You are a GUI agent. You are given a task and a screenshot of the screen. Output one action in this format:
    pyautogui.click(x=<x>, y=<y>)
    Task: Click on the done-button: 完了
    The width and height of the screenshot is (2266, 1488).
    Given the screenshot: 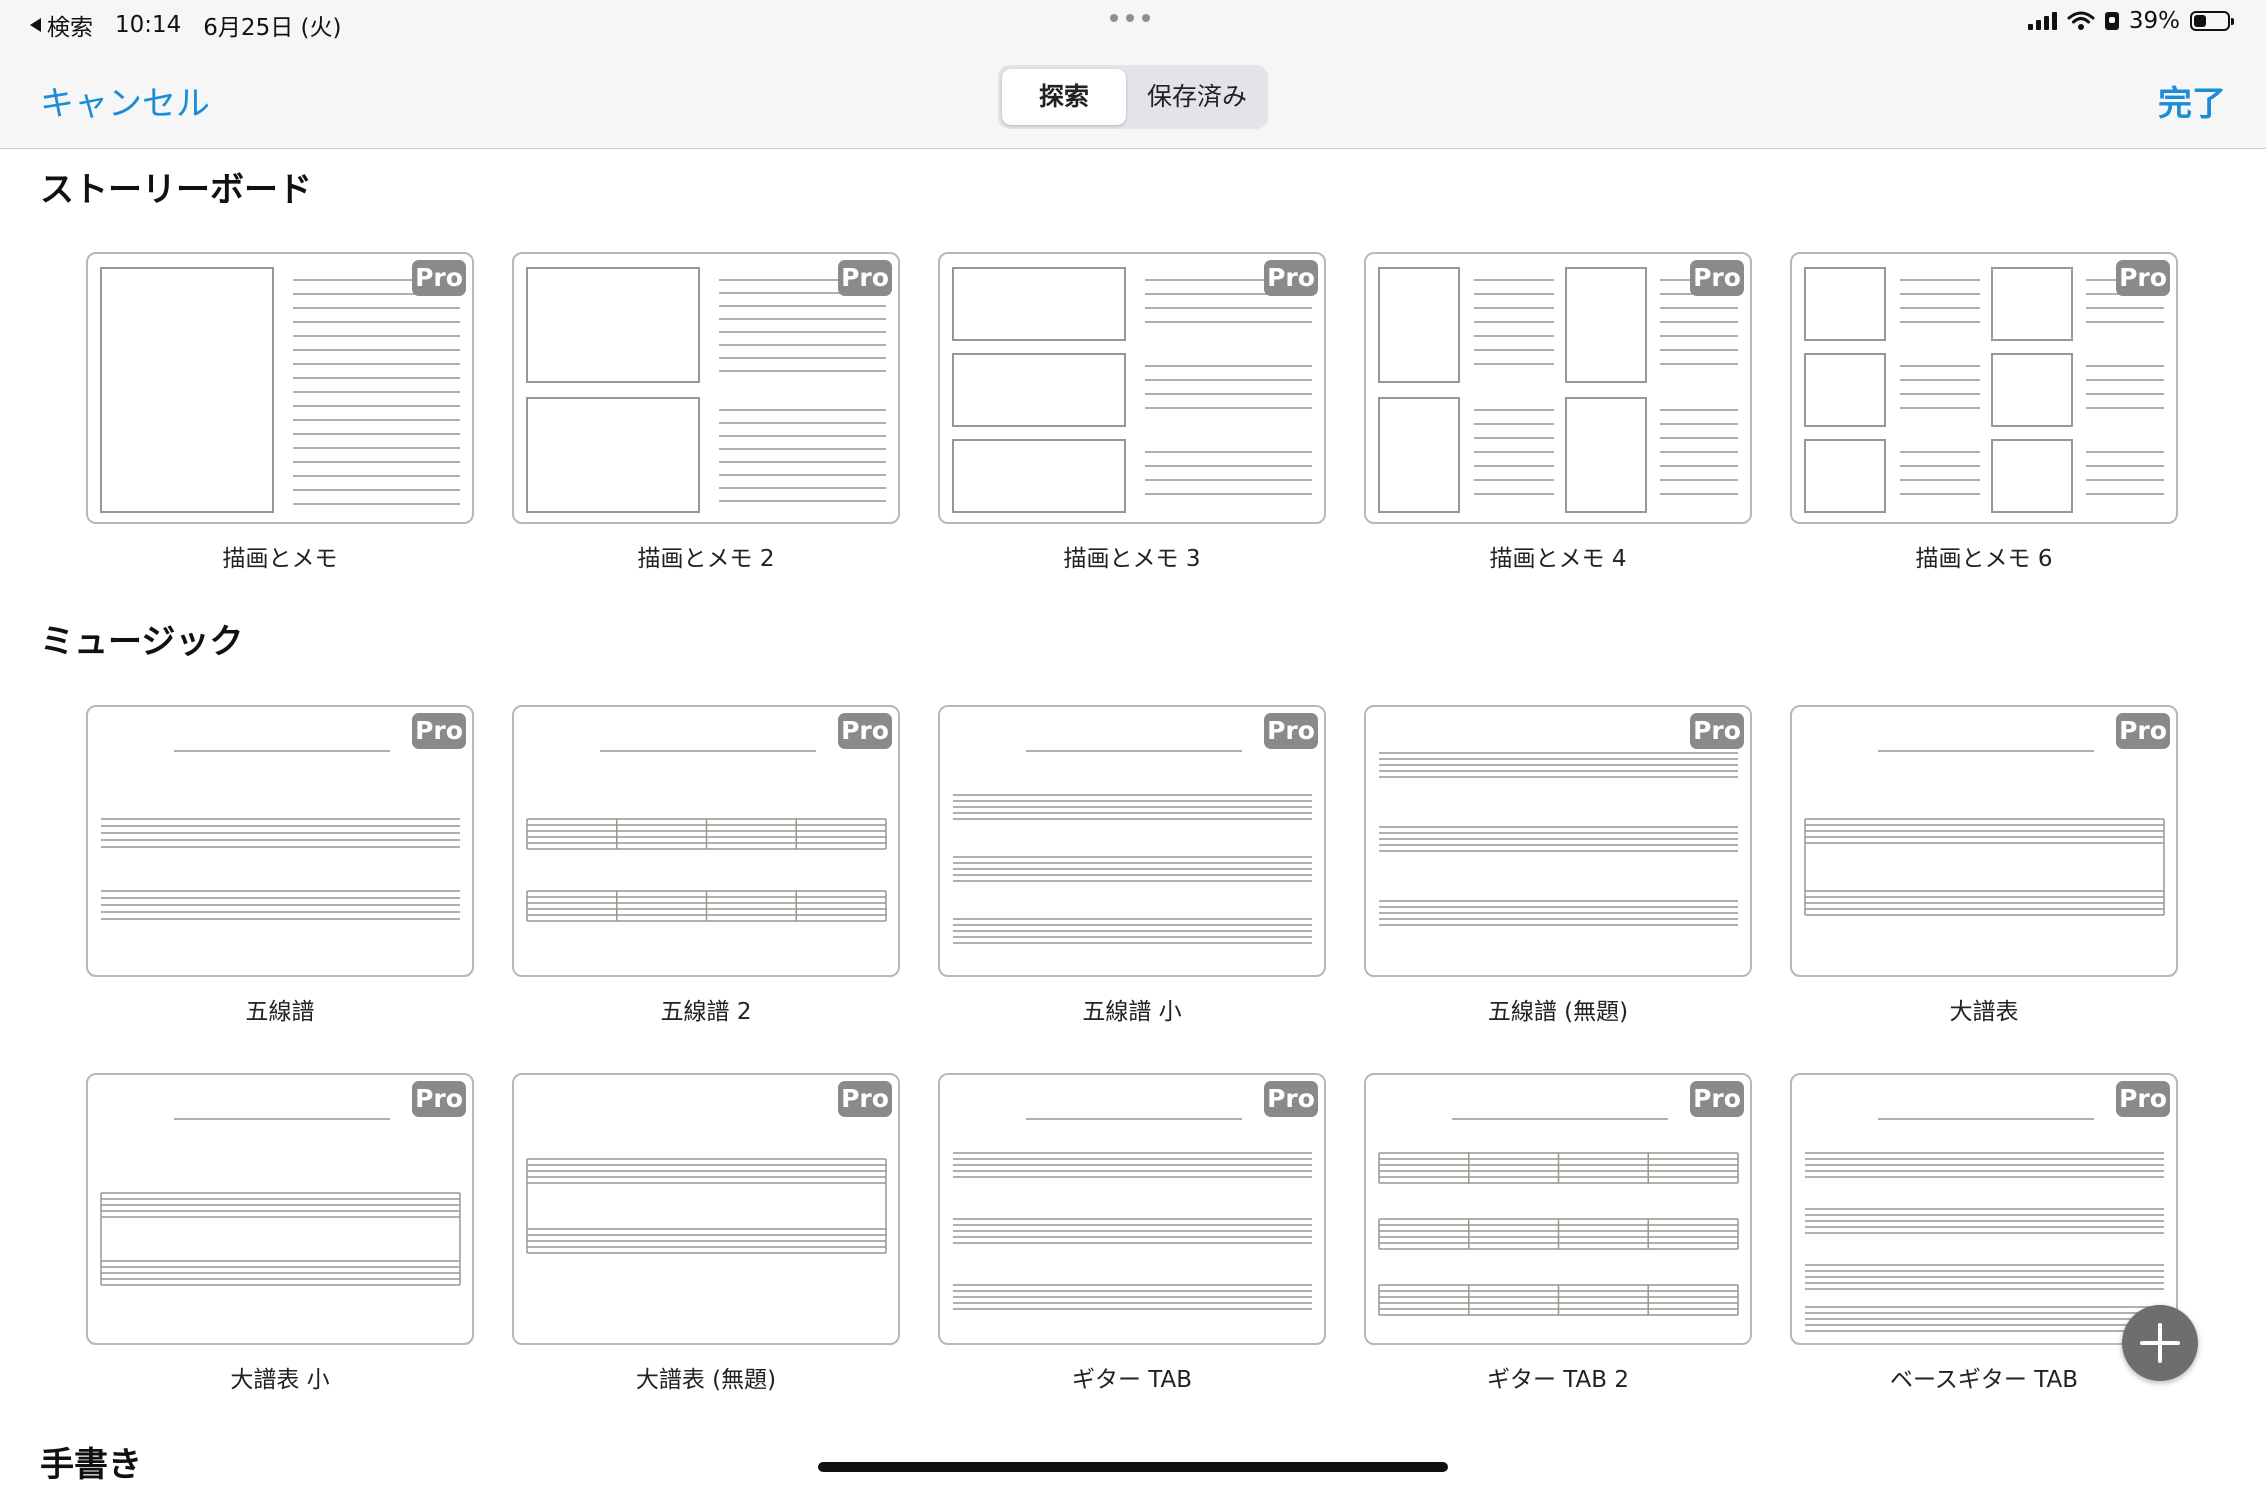 What is the action you would take?
    pyautogui.click(x=2192, y=100)
    